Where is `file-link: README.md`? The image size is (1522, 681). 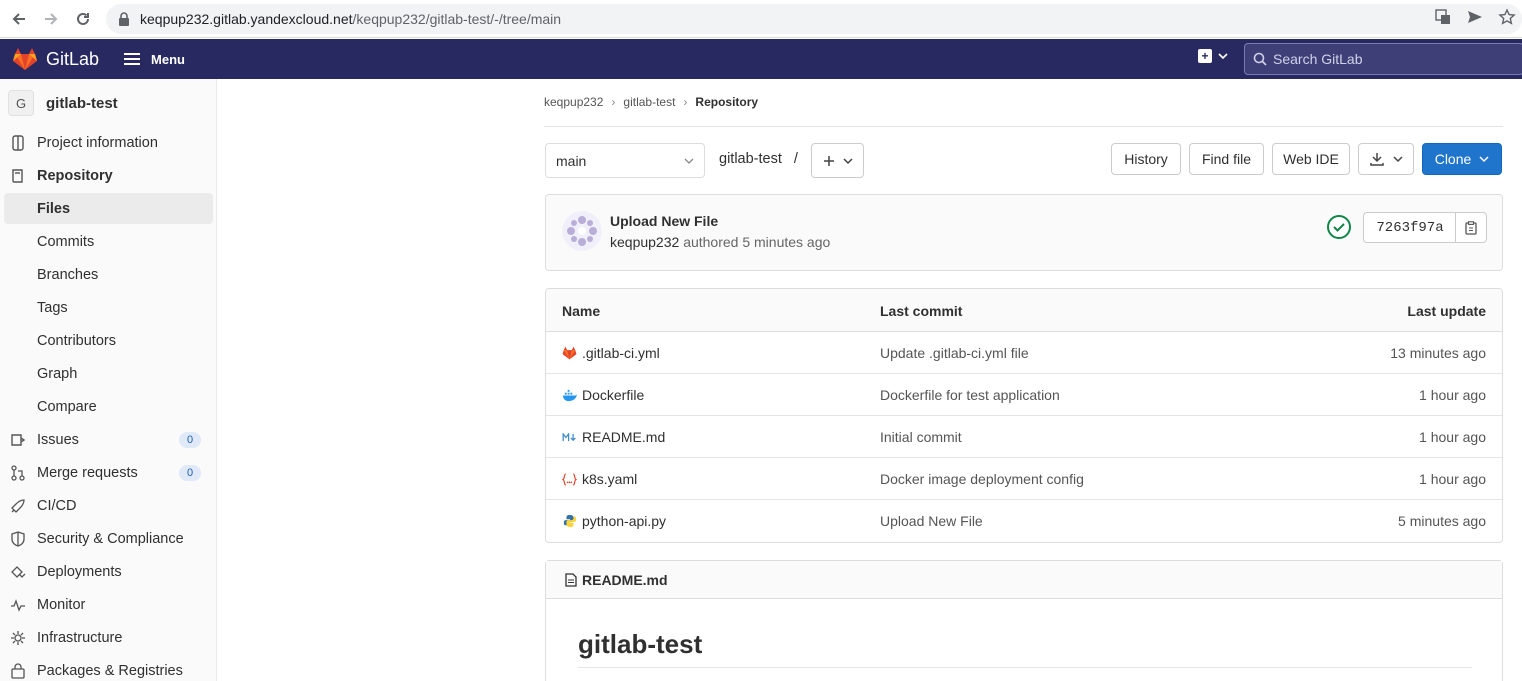 file-link: README.md is located at coordinates (613, 437).